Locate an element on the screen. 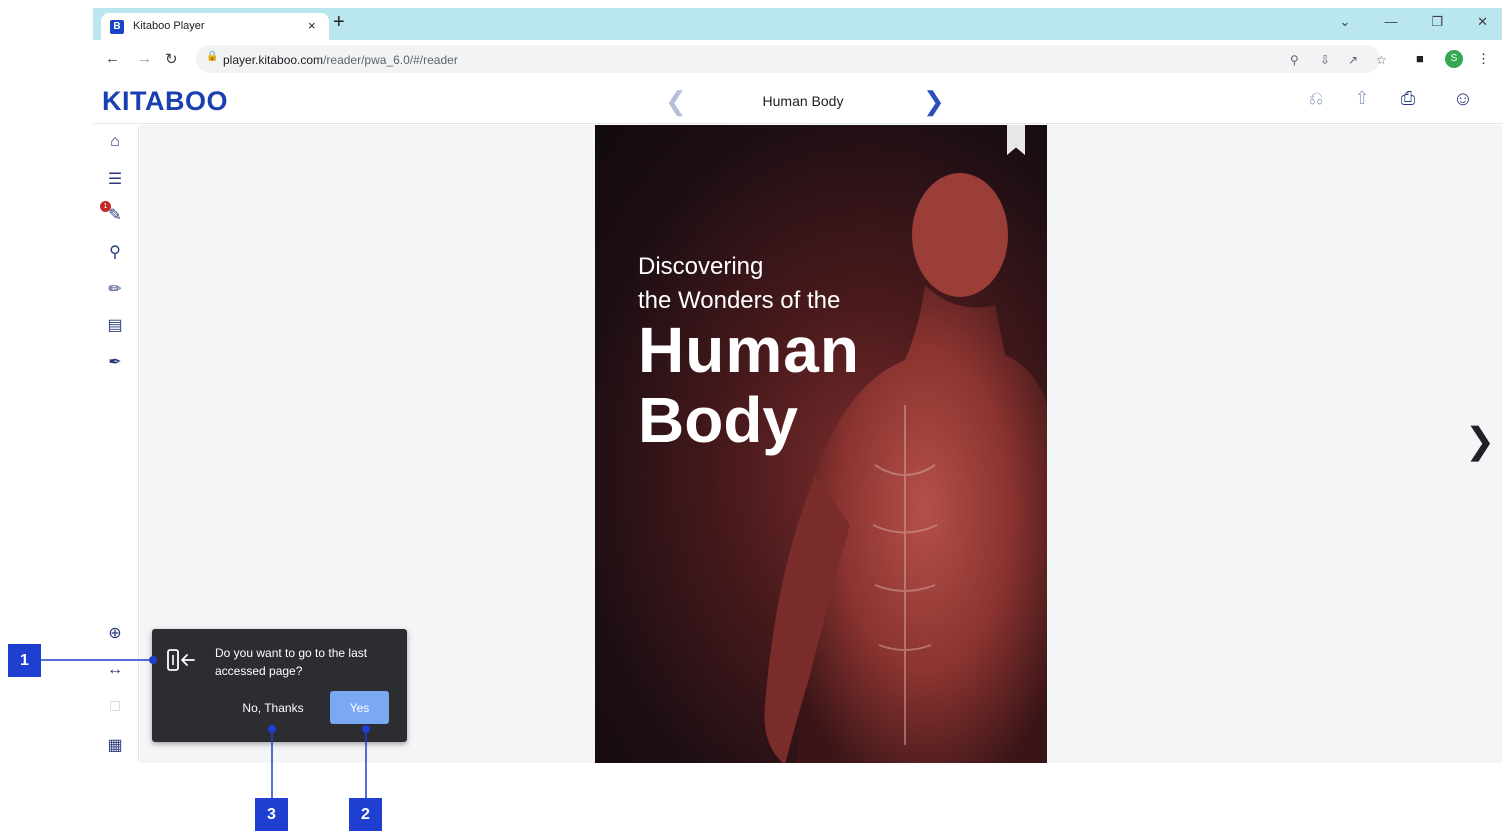 The width and height of the screenshot is (1509, 839). callout-1-dot is located at coordinates (153, 660).